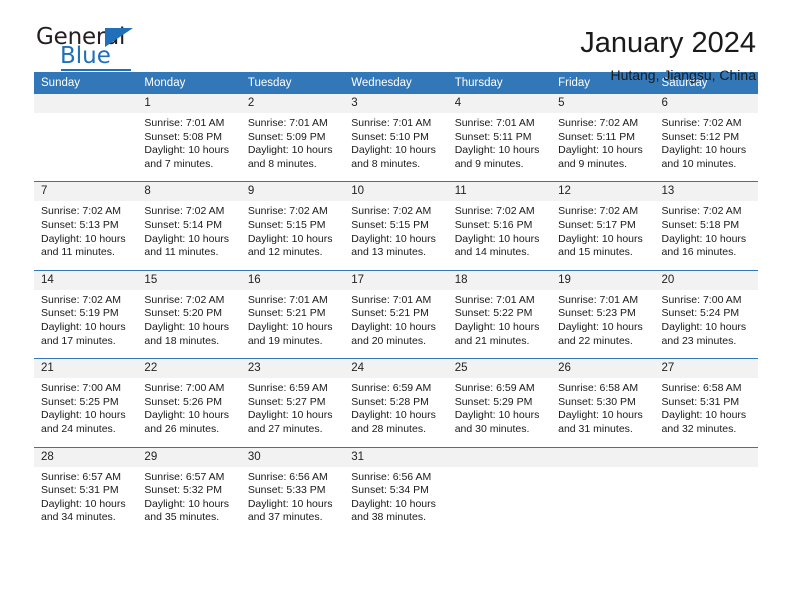 The height and width of the screenshot is (612, 792). I want to click on general-blue-logo: General Blue, so click(90, 49).